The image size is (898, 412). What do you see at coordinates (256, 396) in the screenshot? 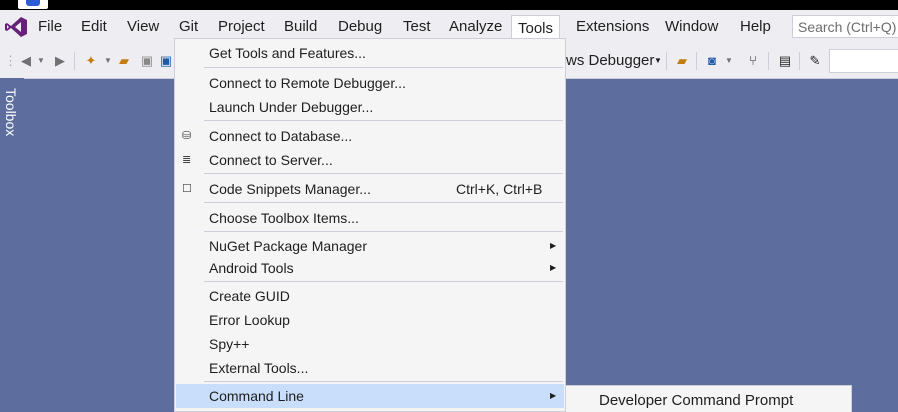
I see `menu-item-label: Command Line` at bounding box center [256, 396].